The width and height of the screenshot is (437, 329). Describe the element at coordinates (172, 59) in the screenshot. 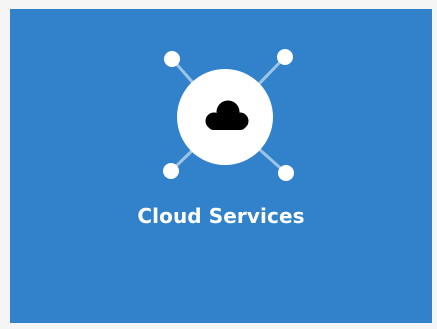

I see `node-dot-top-left` at that location.